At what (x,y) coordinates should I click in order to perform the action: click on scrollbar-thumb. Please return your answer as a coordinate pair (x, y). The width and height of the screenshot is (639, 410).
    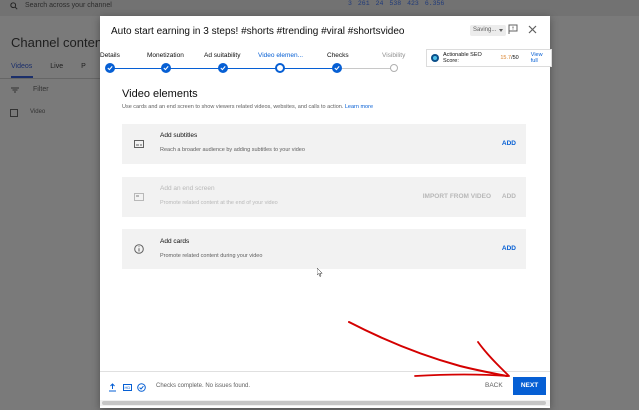
    Looking at the image, I should click on (324, 403).